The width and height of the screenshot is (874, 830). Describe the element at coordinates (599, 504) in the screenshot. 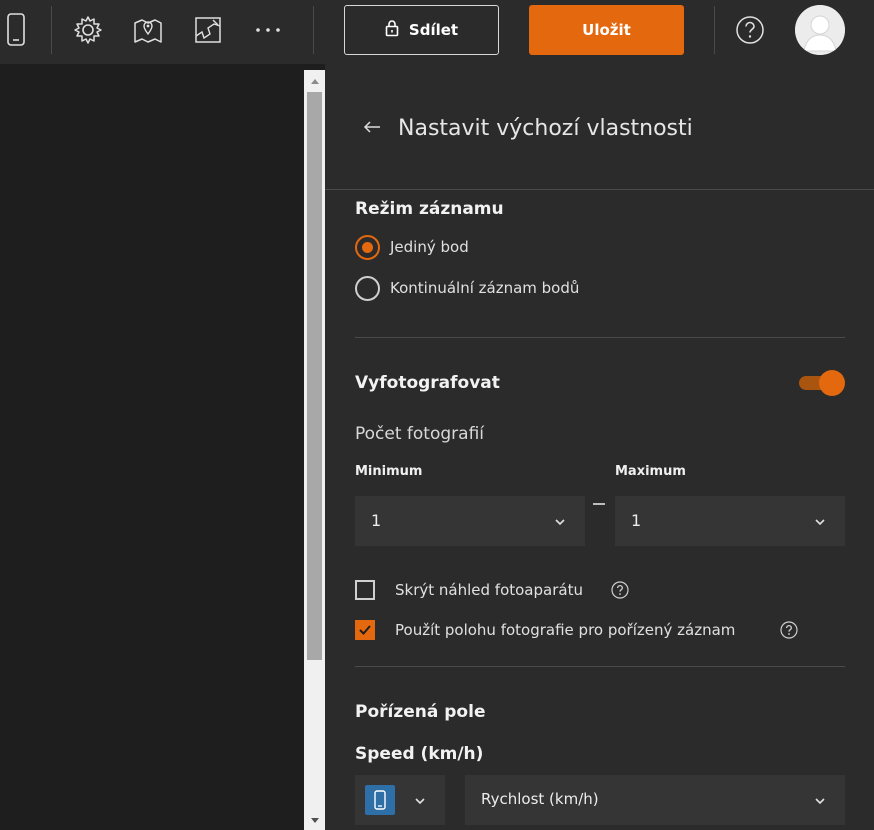

I see `range-dash` at that location.